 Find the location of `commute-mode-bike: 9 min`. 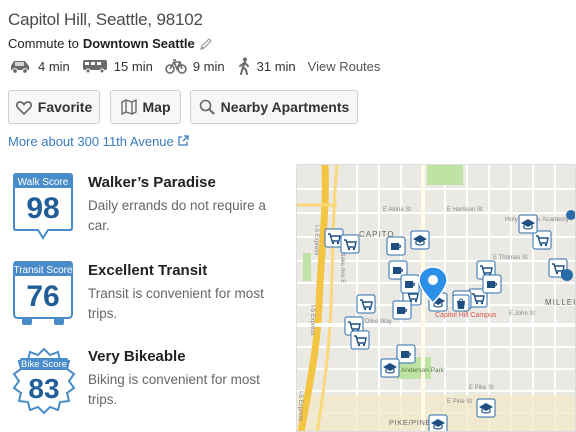

commute-mode-bike: 9 min is located at coordinates (195, 66).